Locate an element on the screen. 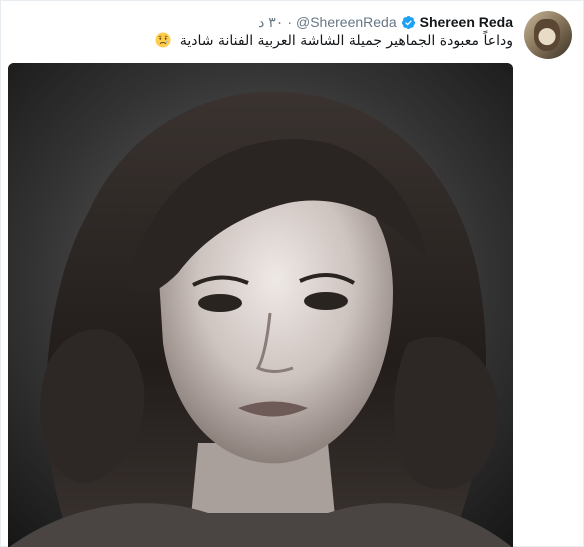 The width and height of the screenshot is (584, 547). tweet-header: Shereen Reda @ShereenReda · ٣٠ د is located at coordinates (385, 22).